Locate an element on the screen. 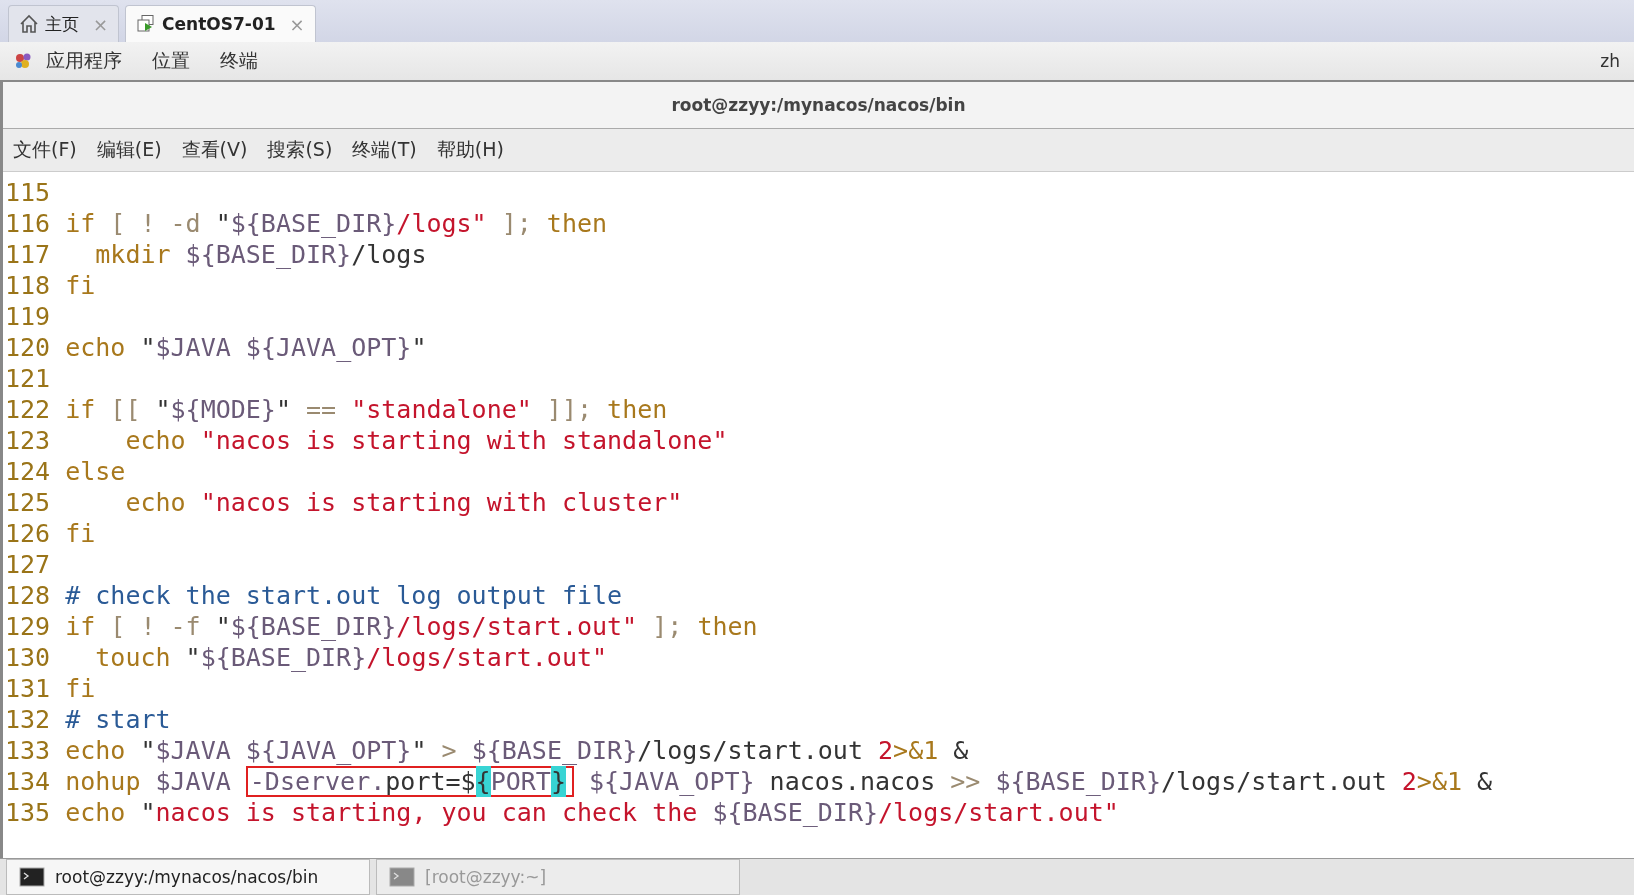 Image resolution: width=1634 pixels, height=895 pixels. home-icon is located at coordinates (29, 24).